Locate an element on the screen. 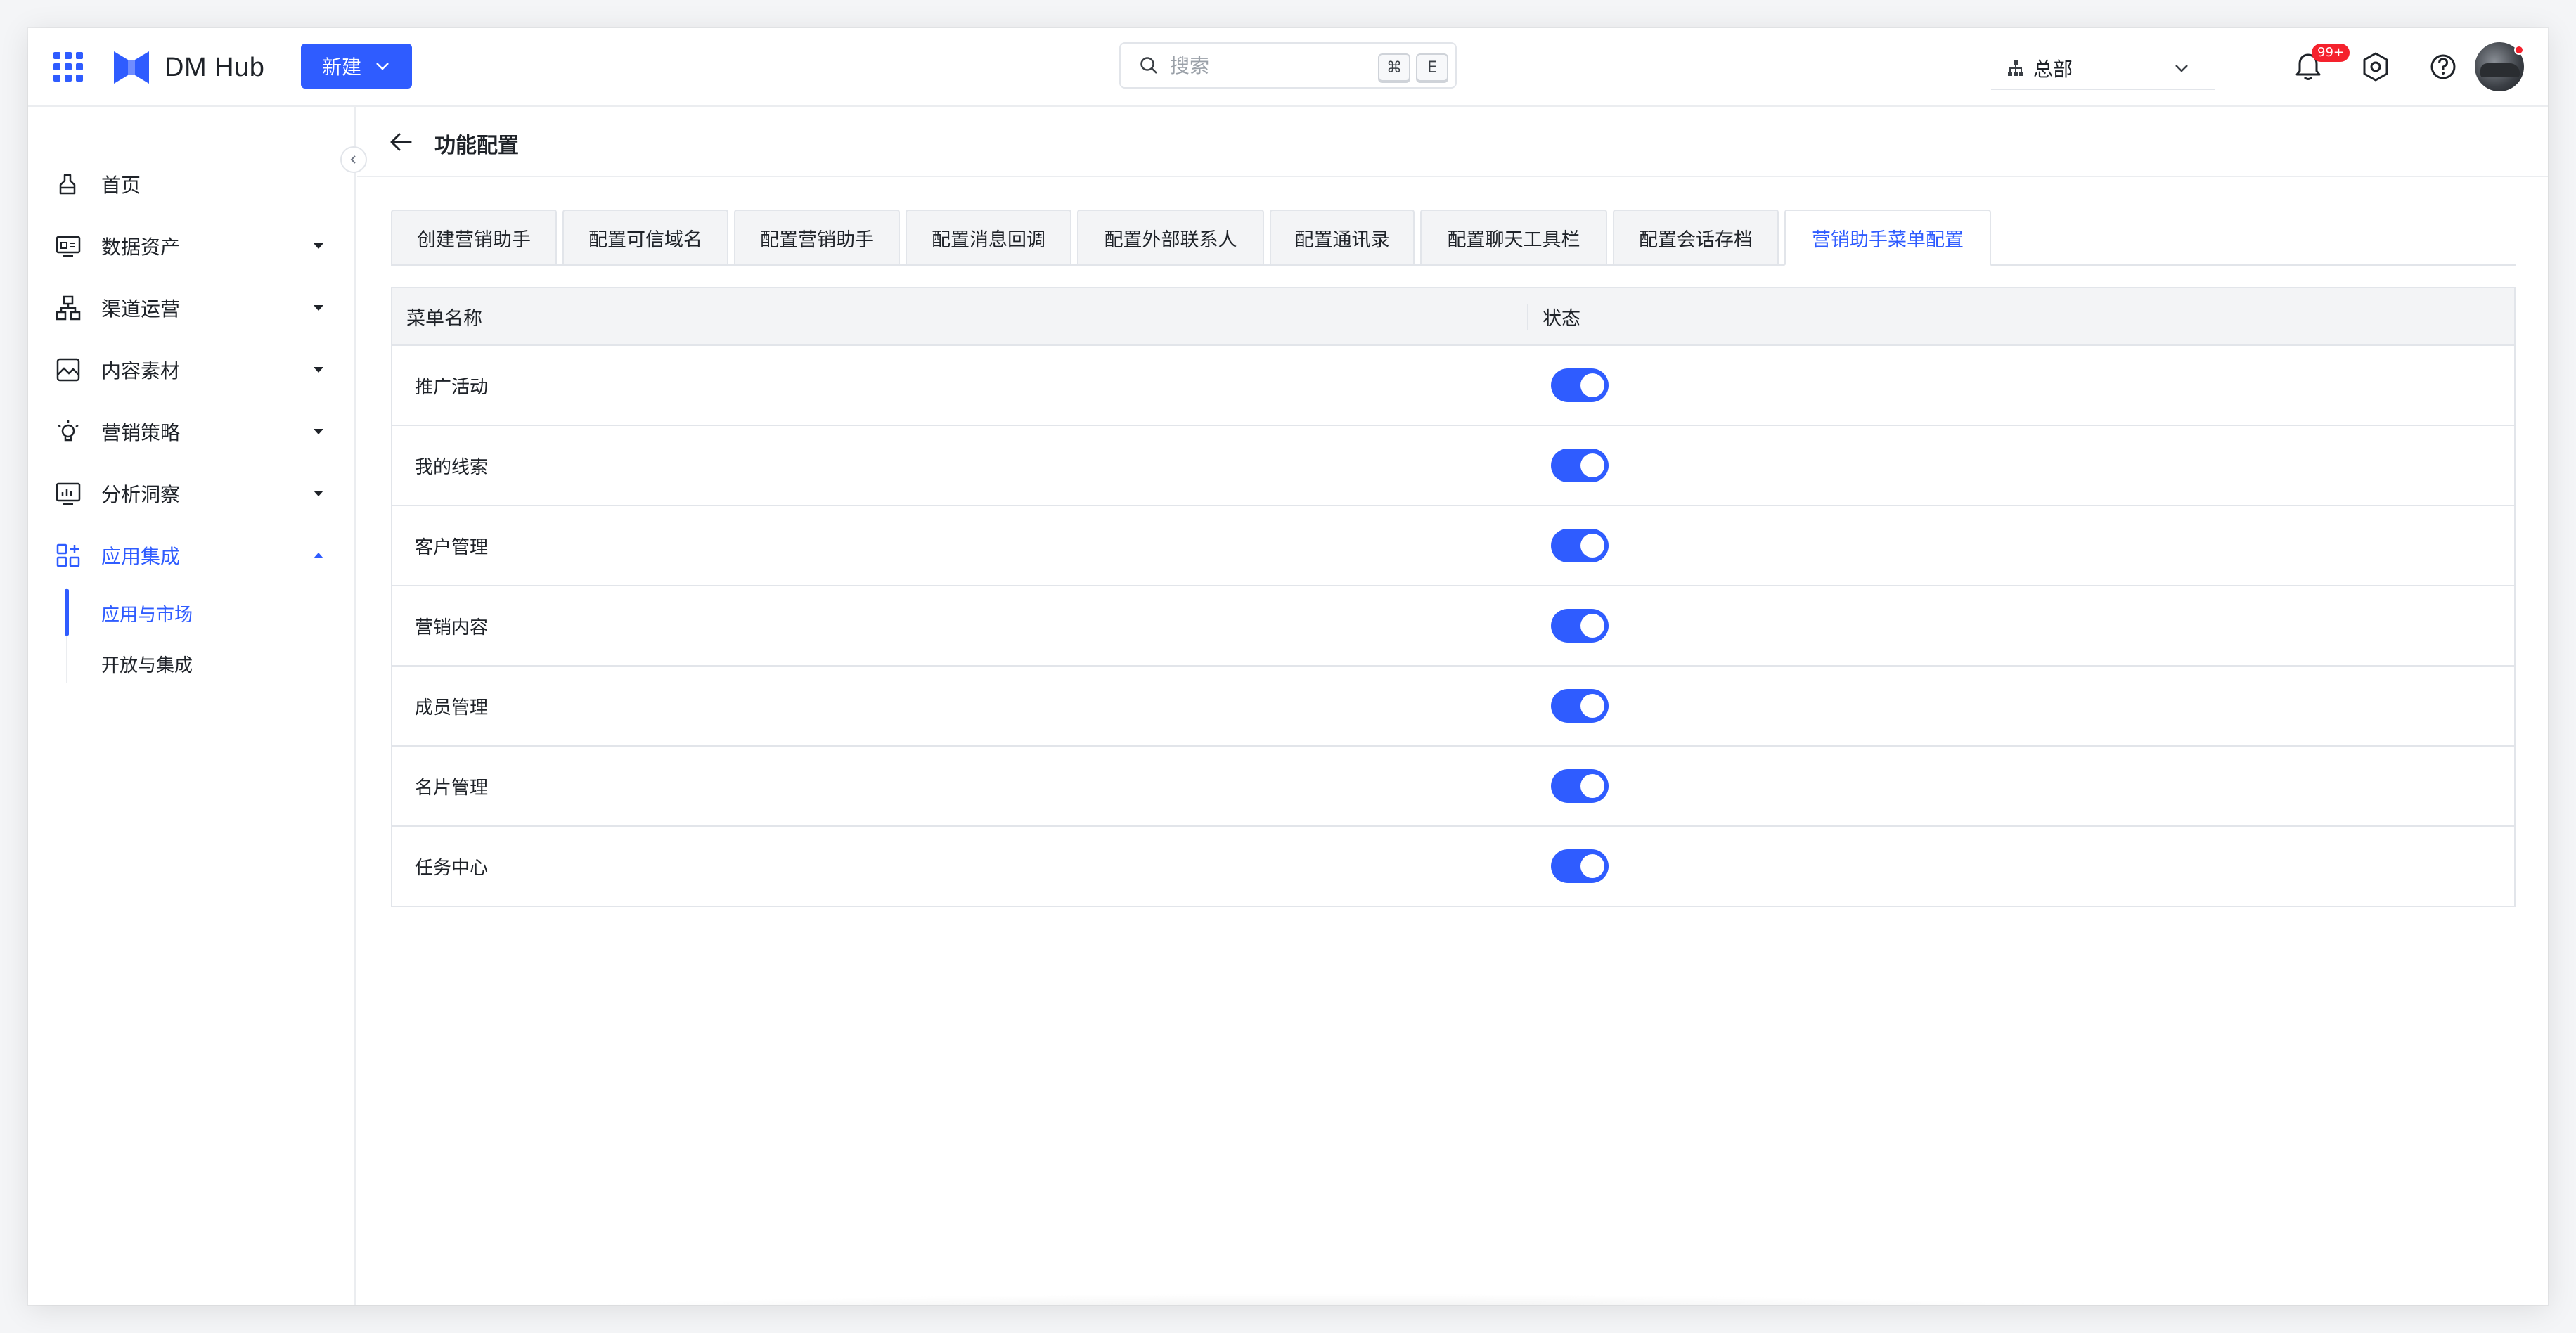 Image resolution: width=2576 pixels, height=1333 pixels. menu-name-cell: 任务中心 is located at coordinates (452, 868).